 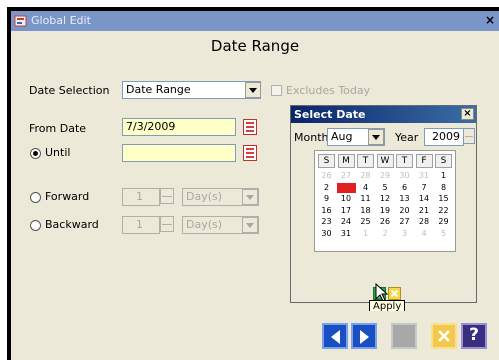 I want to click on excludes-today-label: Excludes Today, so click(x=328, y=90).